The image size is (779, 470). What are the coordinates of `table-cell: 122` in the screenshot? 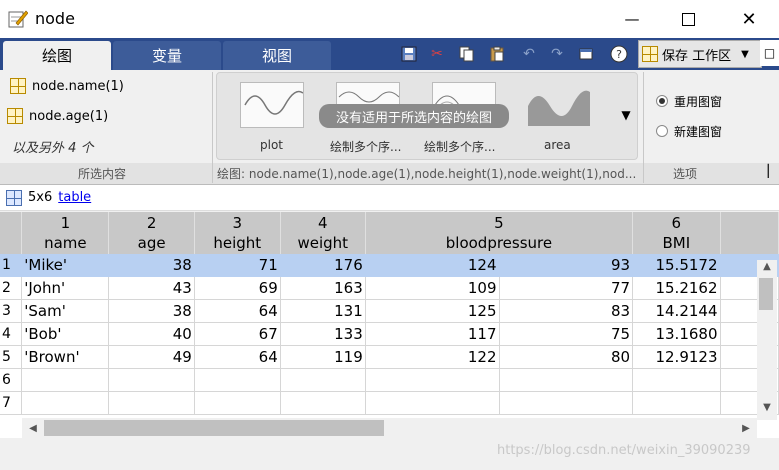 It's located at (432, 357).